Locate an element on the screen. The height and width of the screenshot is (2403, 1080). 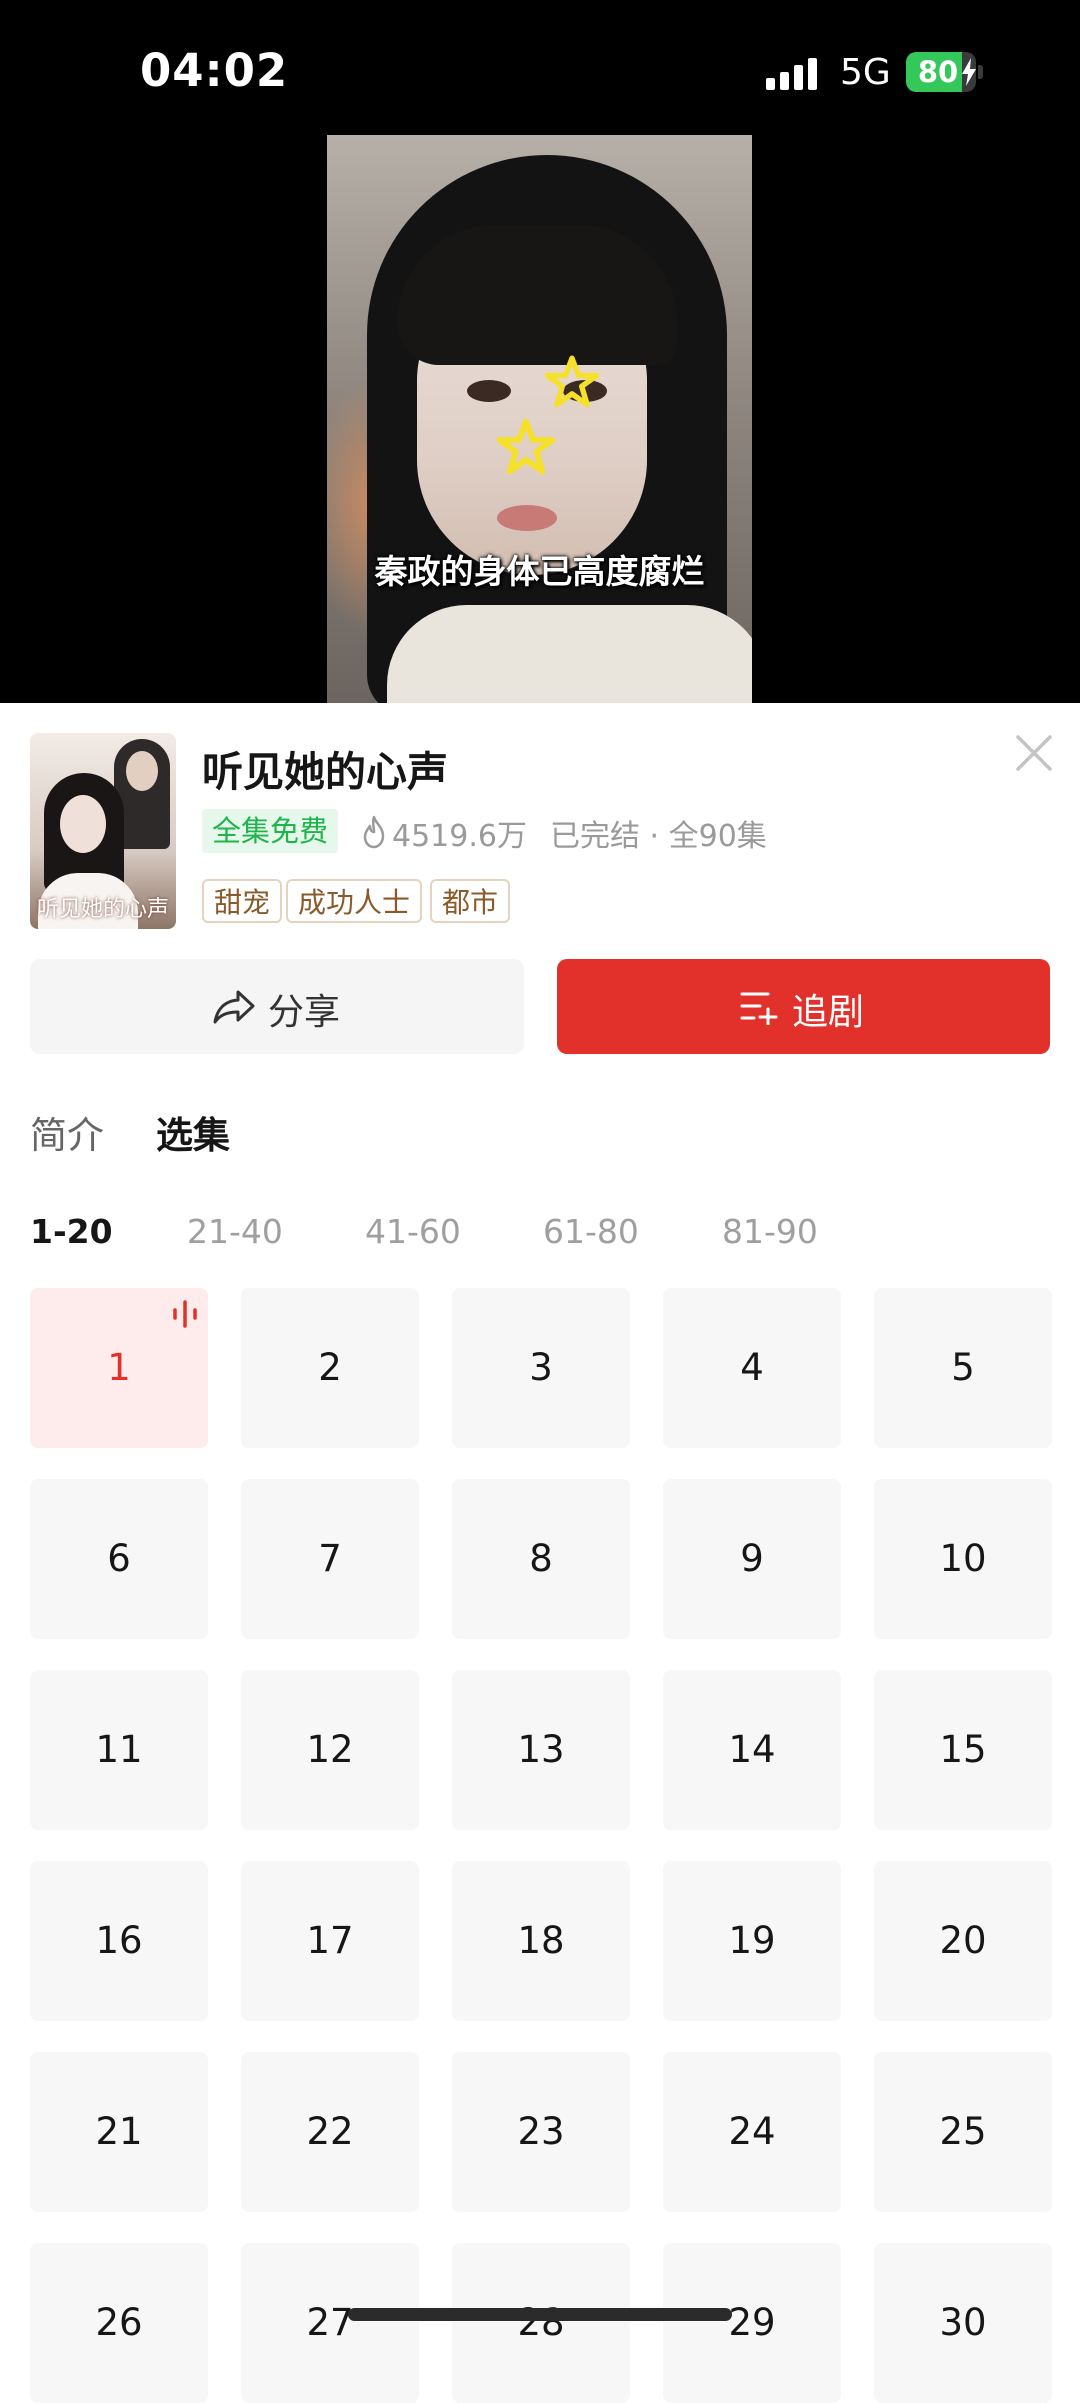
episode-number: 27 is located at coordinates (330, 2322).